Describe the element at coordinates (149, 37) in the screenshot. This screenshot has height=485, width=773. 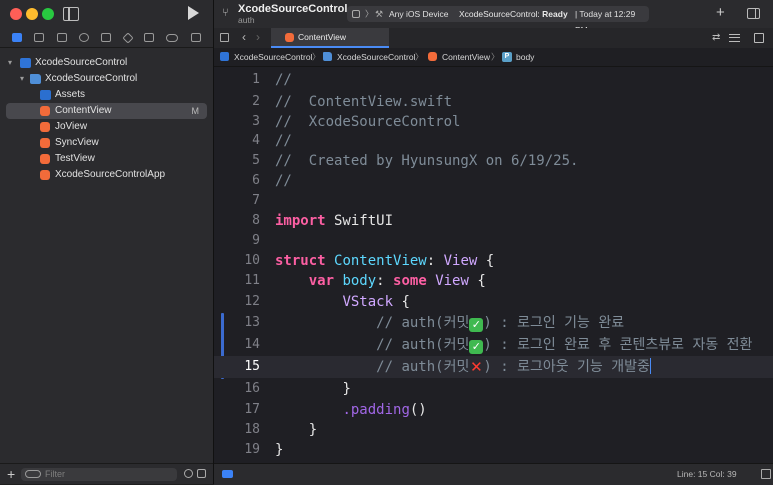
I see `debug-navigator-icon` at that location.